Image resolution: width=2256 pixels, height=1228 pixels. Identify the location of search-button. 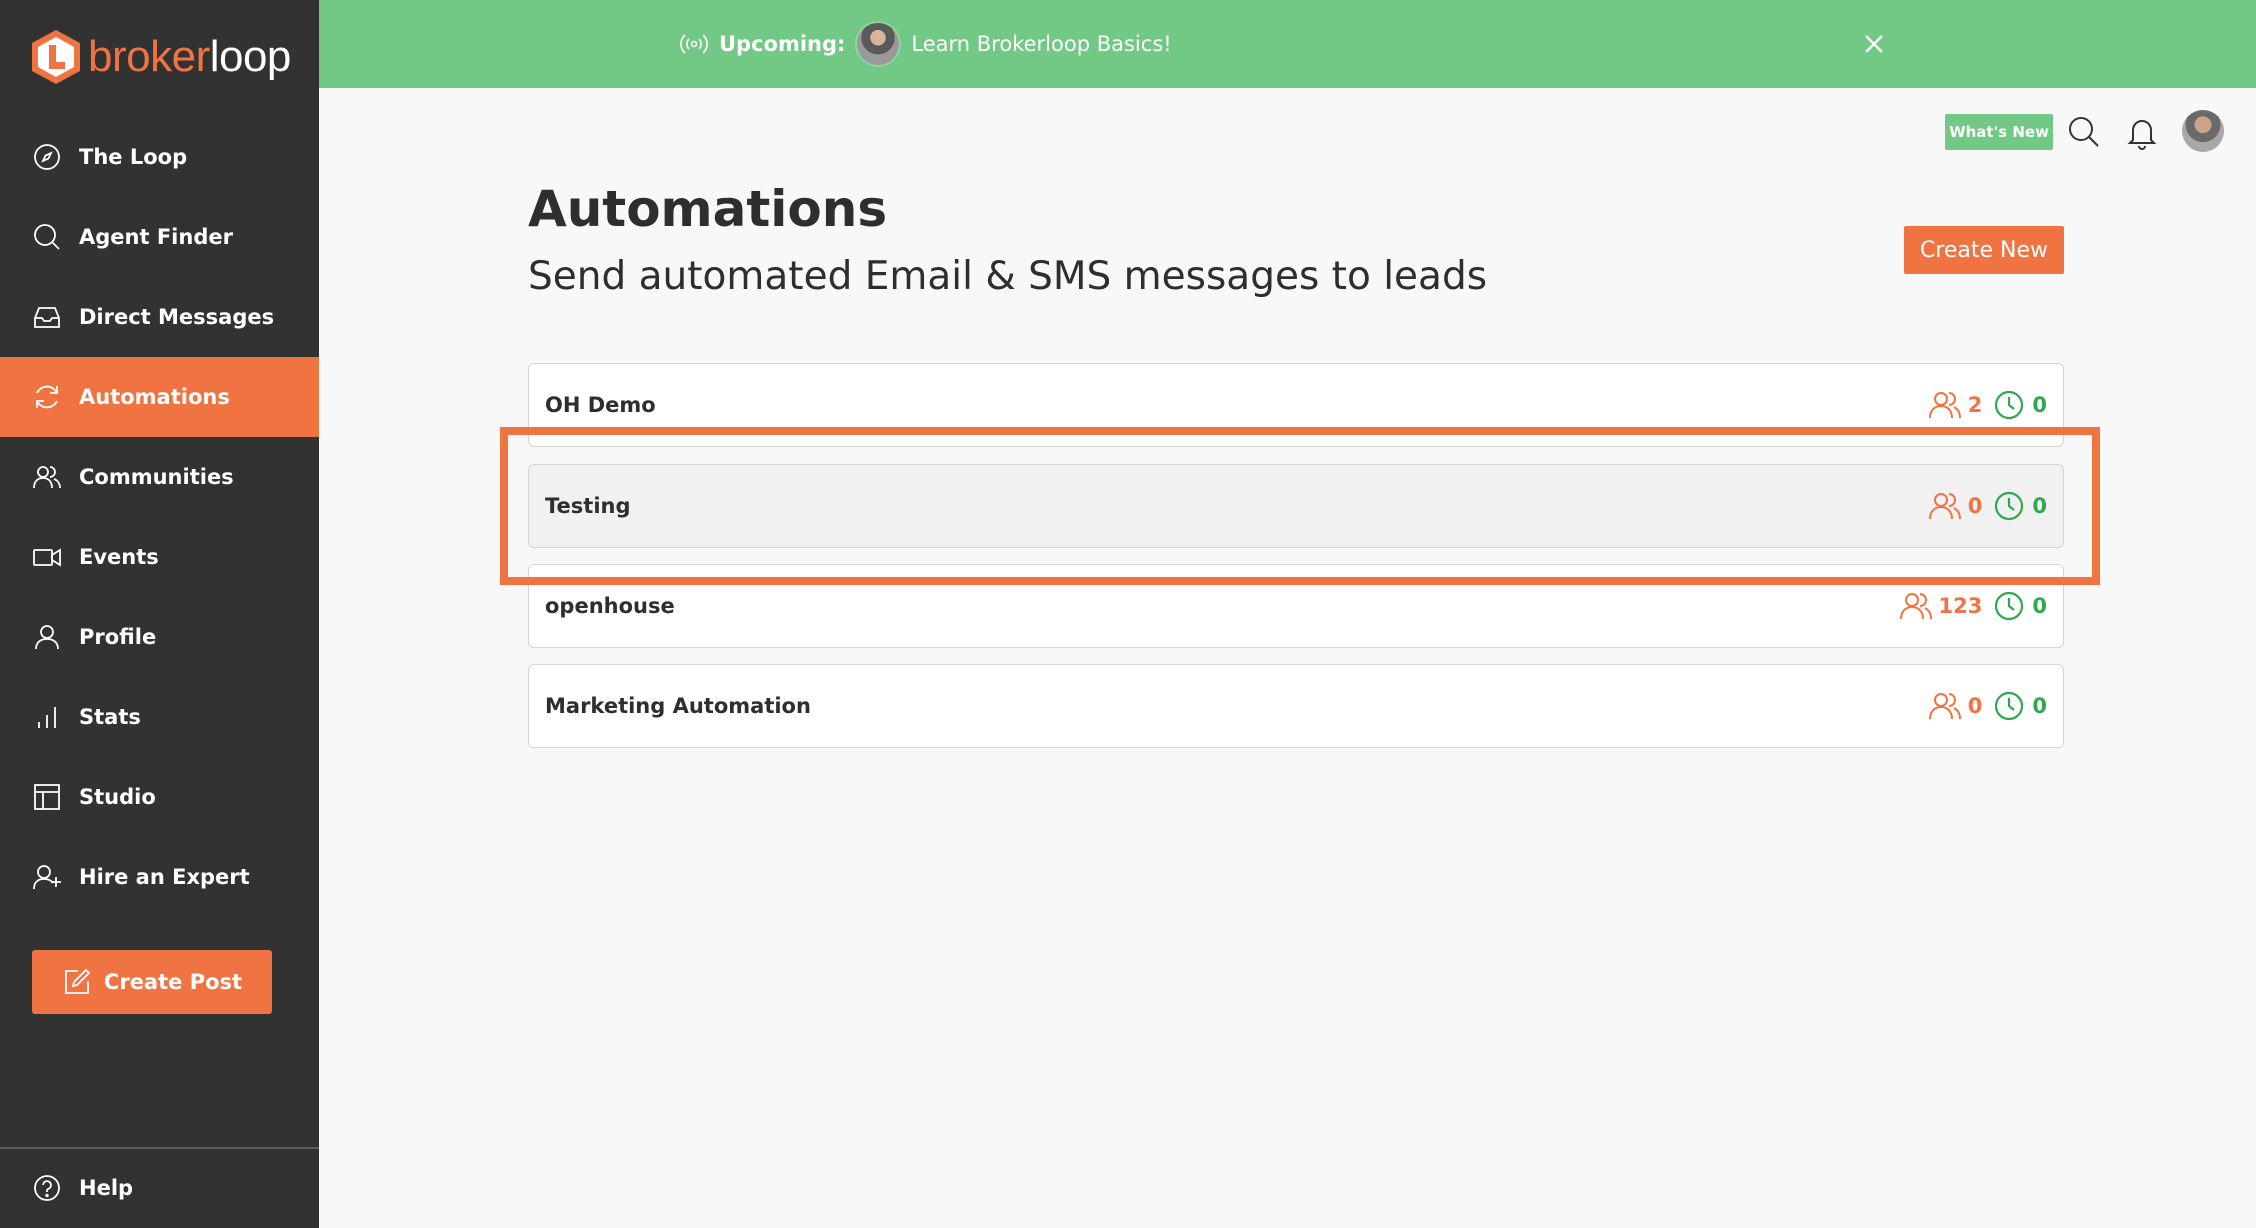
(2084, 132).